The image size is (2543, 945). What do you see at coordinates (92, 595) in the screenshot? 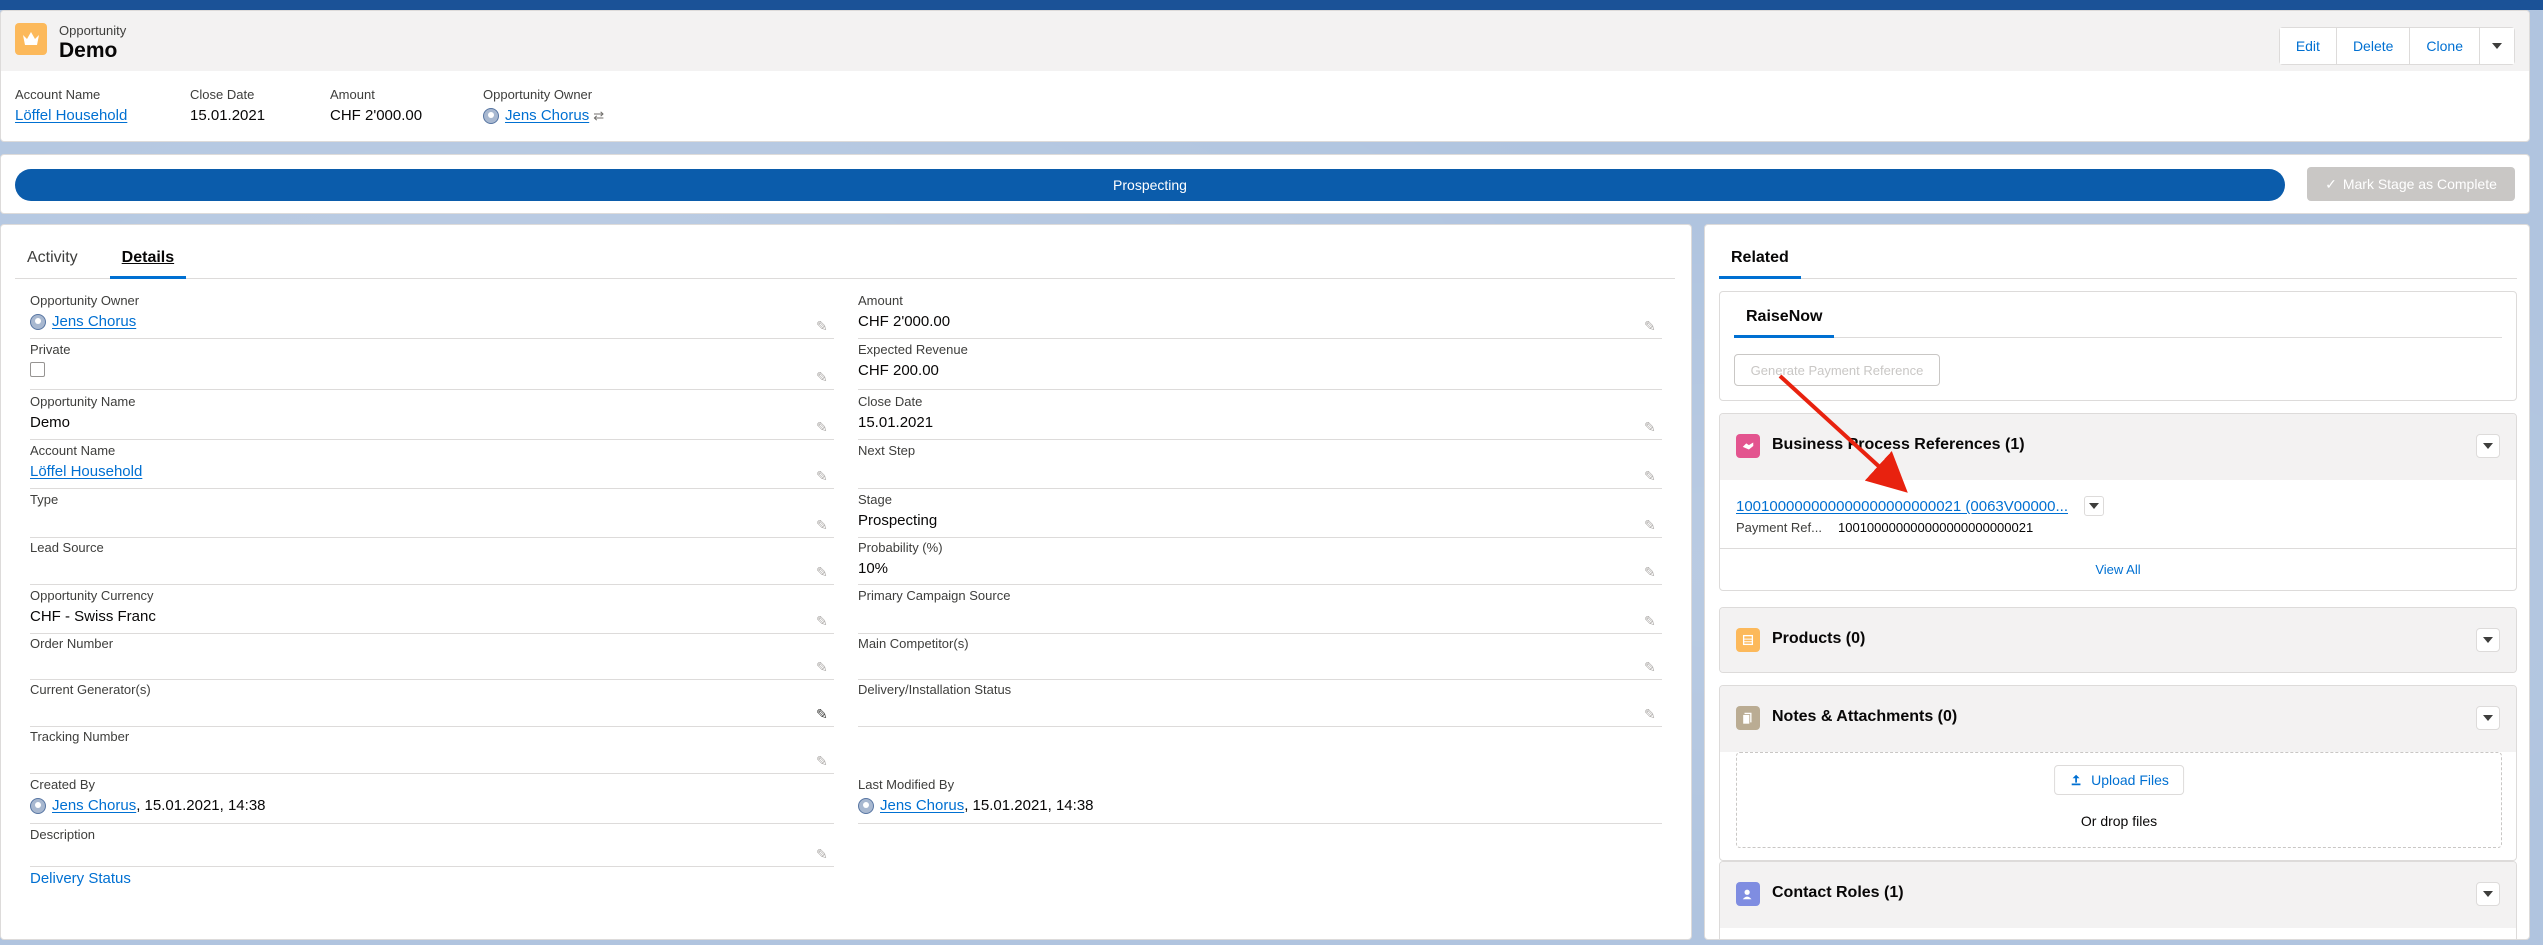
I see `field-label: Opportunity Currency` at bounding box center [92, 595].